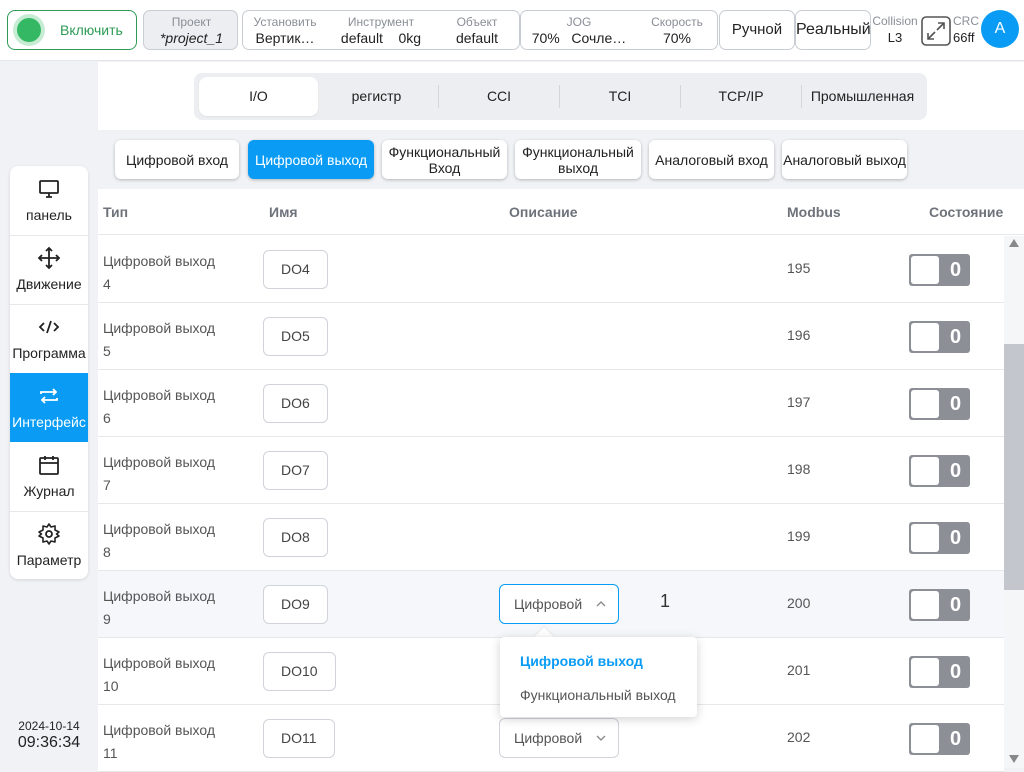  What do you see at coordinates (49, 407) in the screenshot?
I see `sidebar-item-interface: Интерфейс` at bounding box center [49, 407].